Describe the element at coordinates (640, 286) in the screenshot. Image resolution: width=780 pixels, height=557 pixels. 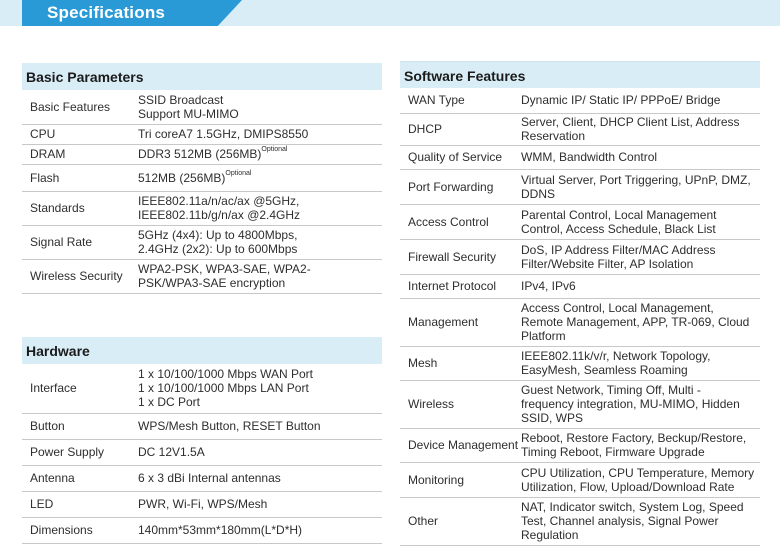
I see `spec-value: IPv4, IPv6` at that location.